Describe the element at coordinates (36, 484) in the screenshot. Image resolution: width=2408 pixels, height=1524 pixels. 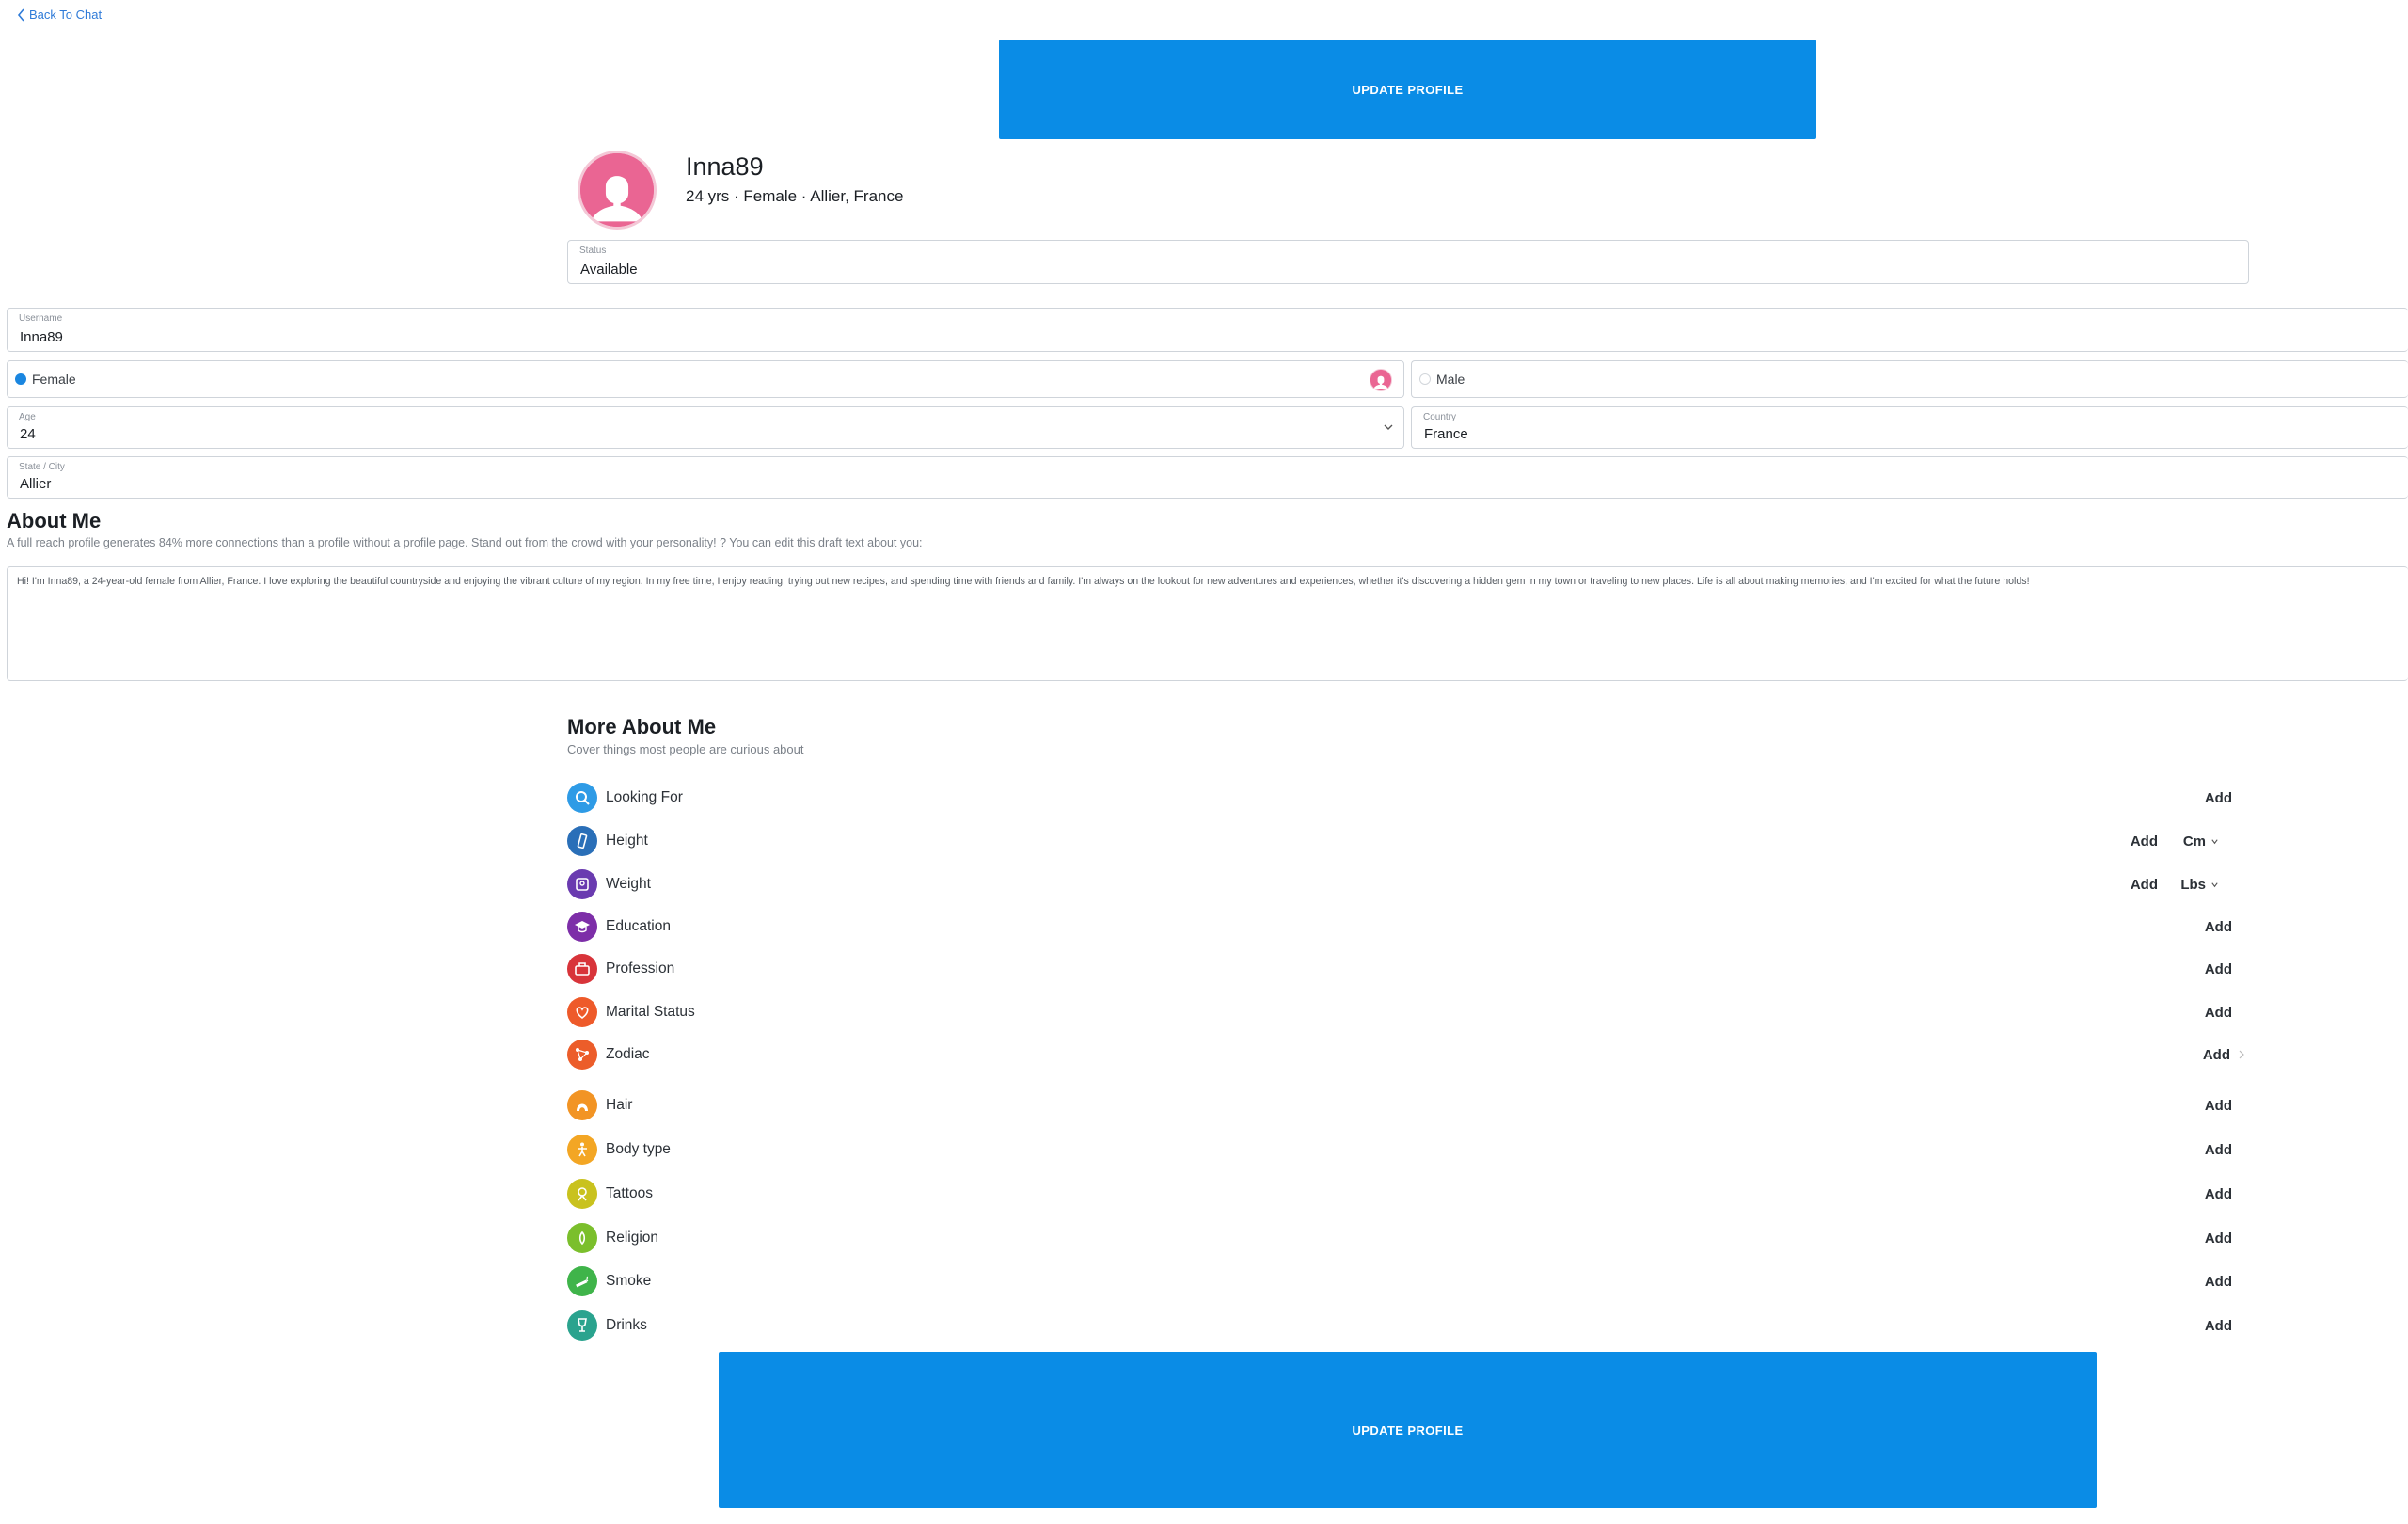
I see `state-city-value: Allier` at that location.